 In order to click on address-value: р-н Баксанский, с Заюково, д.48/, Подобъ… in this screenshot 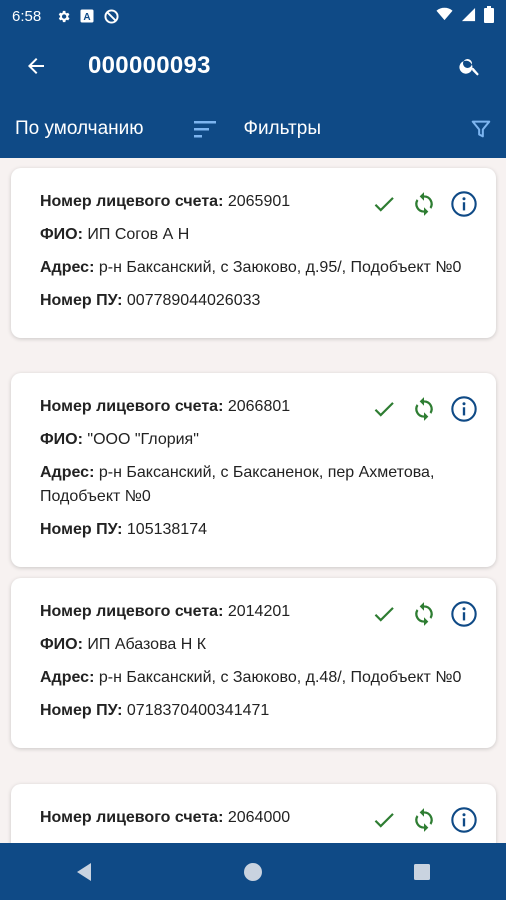, I will do `click(280, 677)`.